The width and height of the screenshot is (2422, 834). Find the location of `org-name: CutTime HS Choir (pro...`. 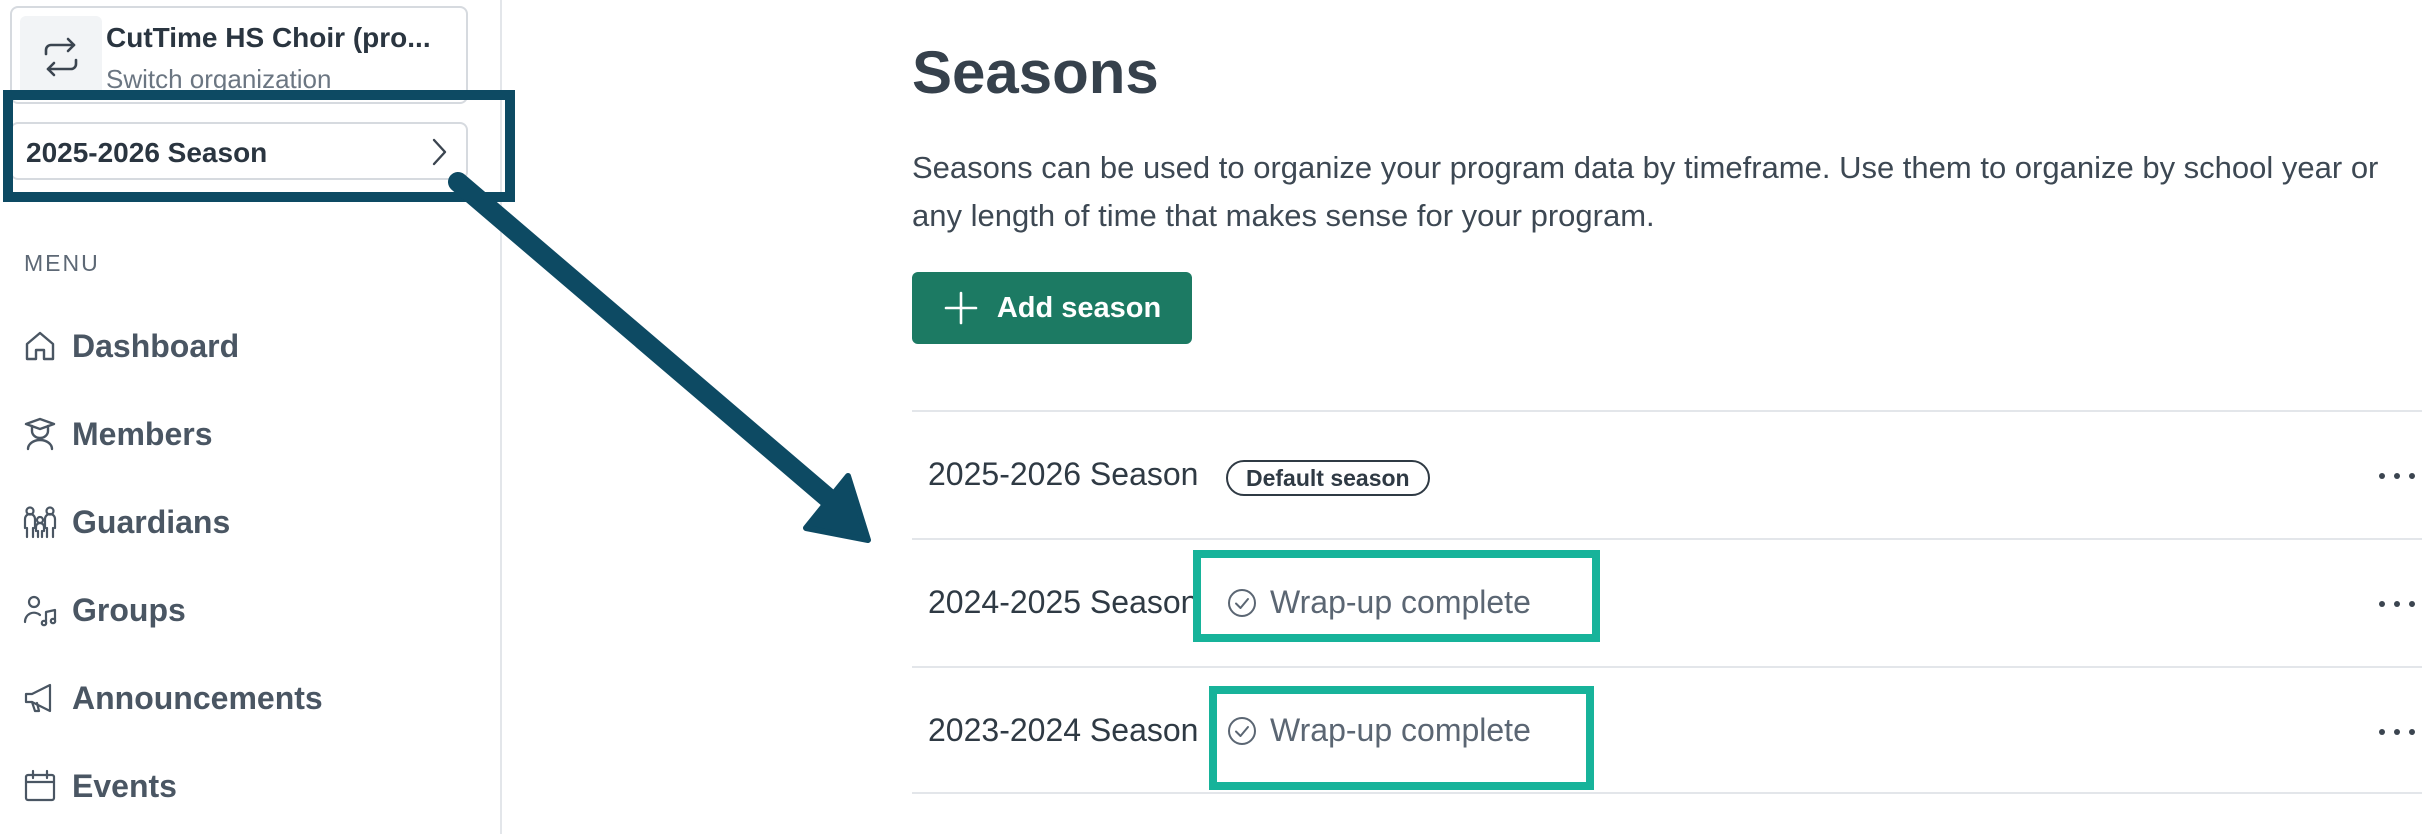

org-name: CutTime HS Choir (pro... is located at coordinates (268, 37).